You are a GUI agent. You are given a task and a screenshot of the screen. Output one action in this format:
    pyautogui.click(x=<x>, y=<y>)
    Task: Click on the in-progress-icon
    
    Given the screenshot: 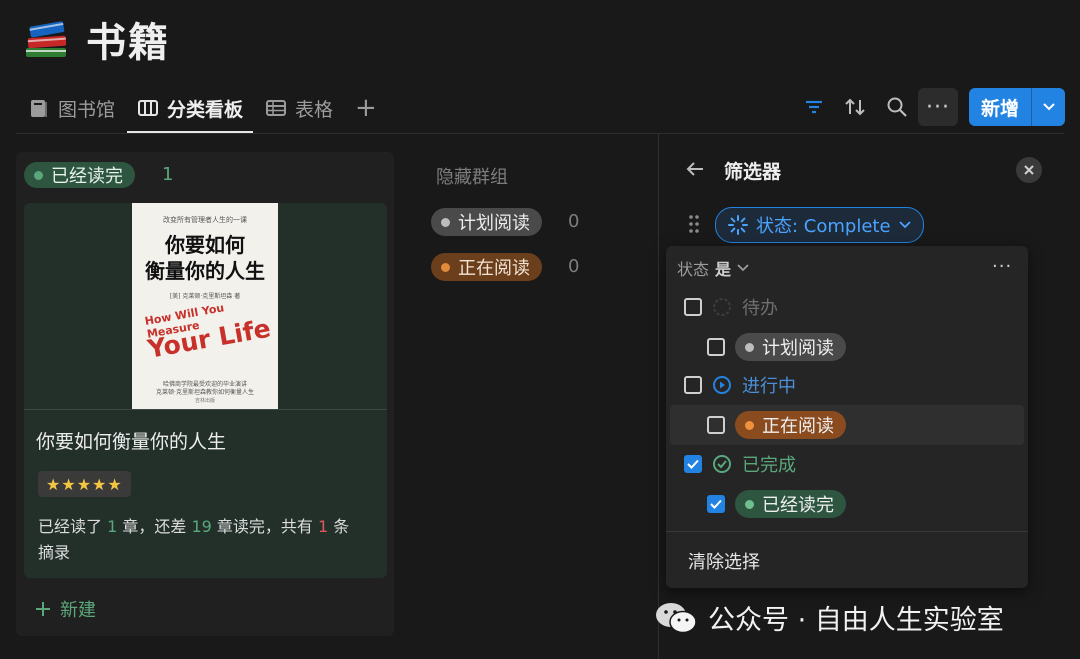 What is the action you would take?
    pyautogui.click(x=722, y=385)
    